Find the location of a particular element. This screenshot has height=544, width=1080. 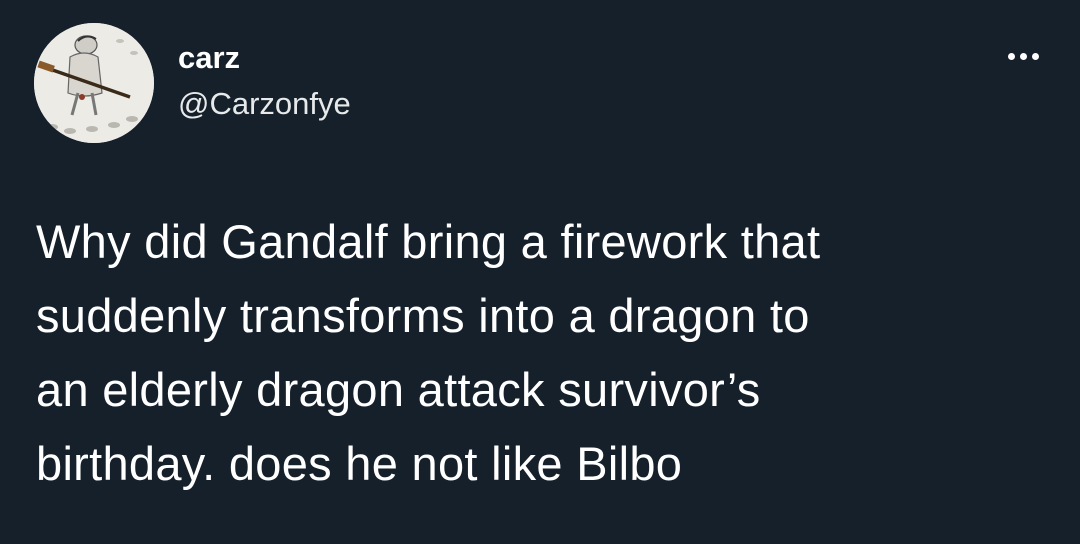

tweet-text-line: an elderly dragon attack survivor’s is located at coordinates (398, 389).